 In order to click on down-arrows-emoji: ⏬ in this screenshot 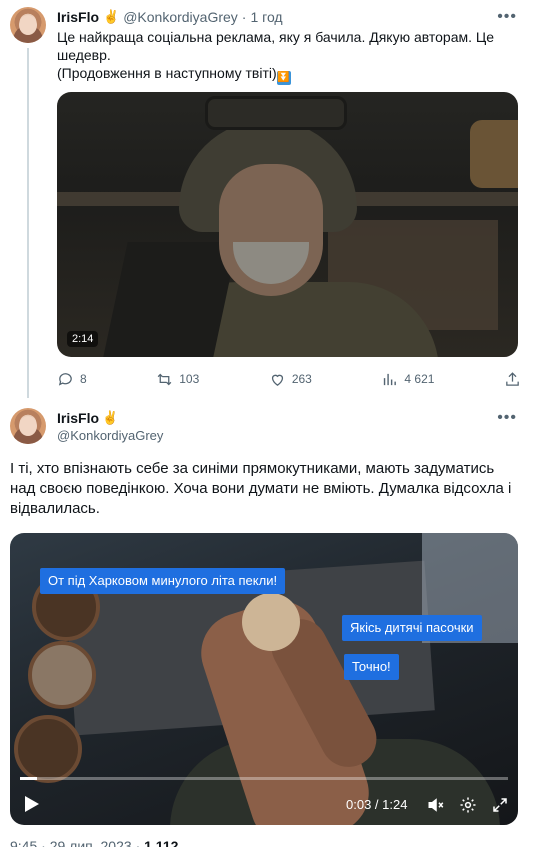, I will do `click(283, 78)`.